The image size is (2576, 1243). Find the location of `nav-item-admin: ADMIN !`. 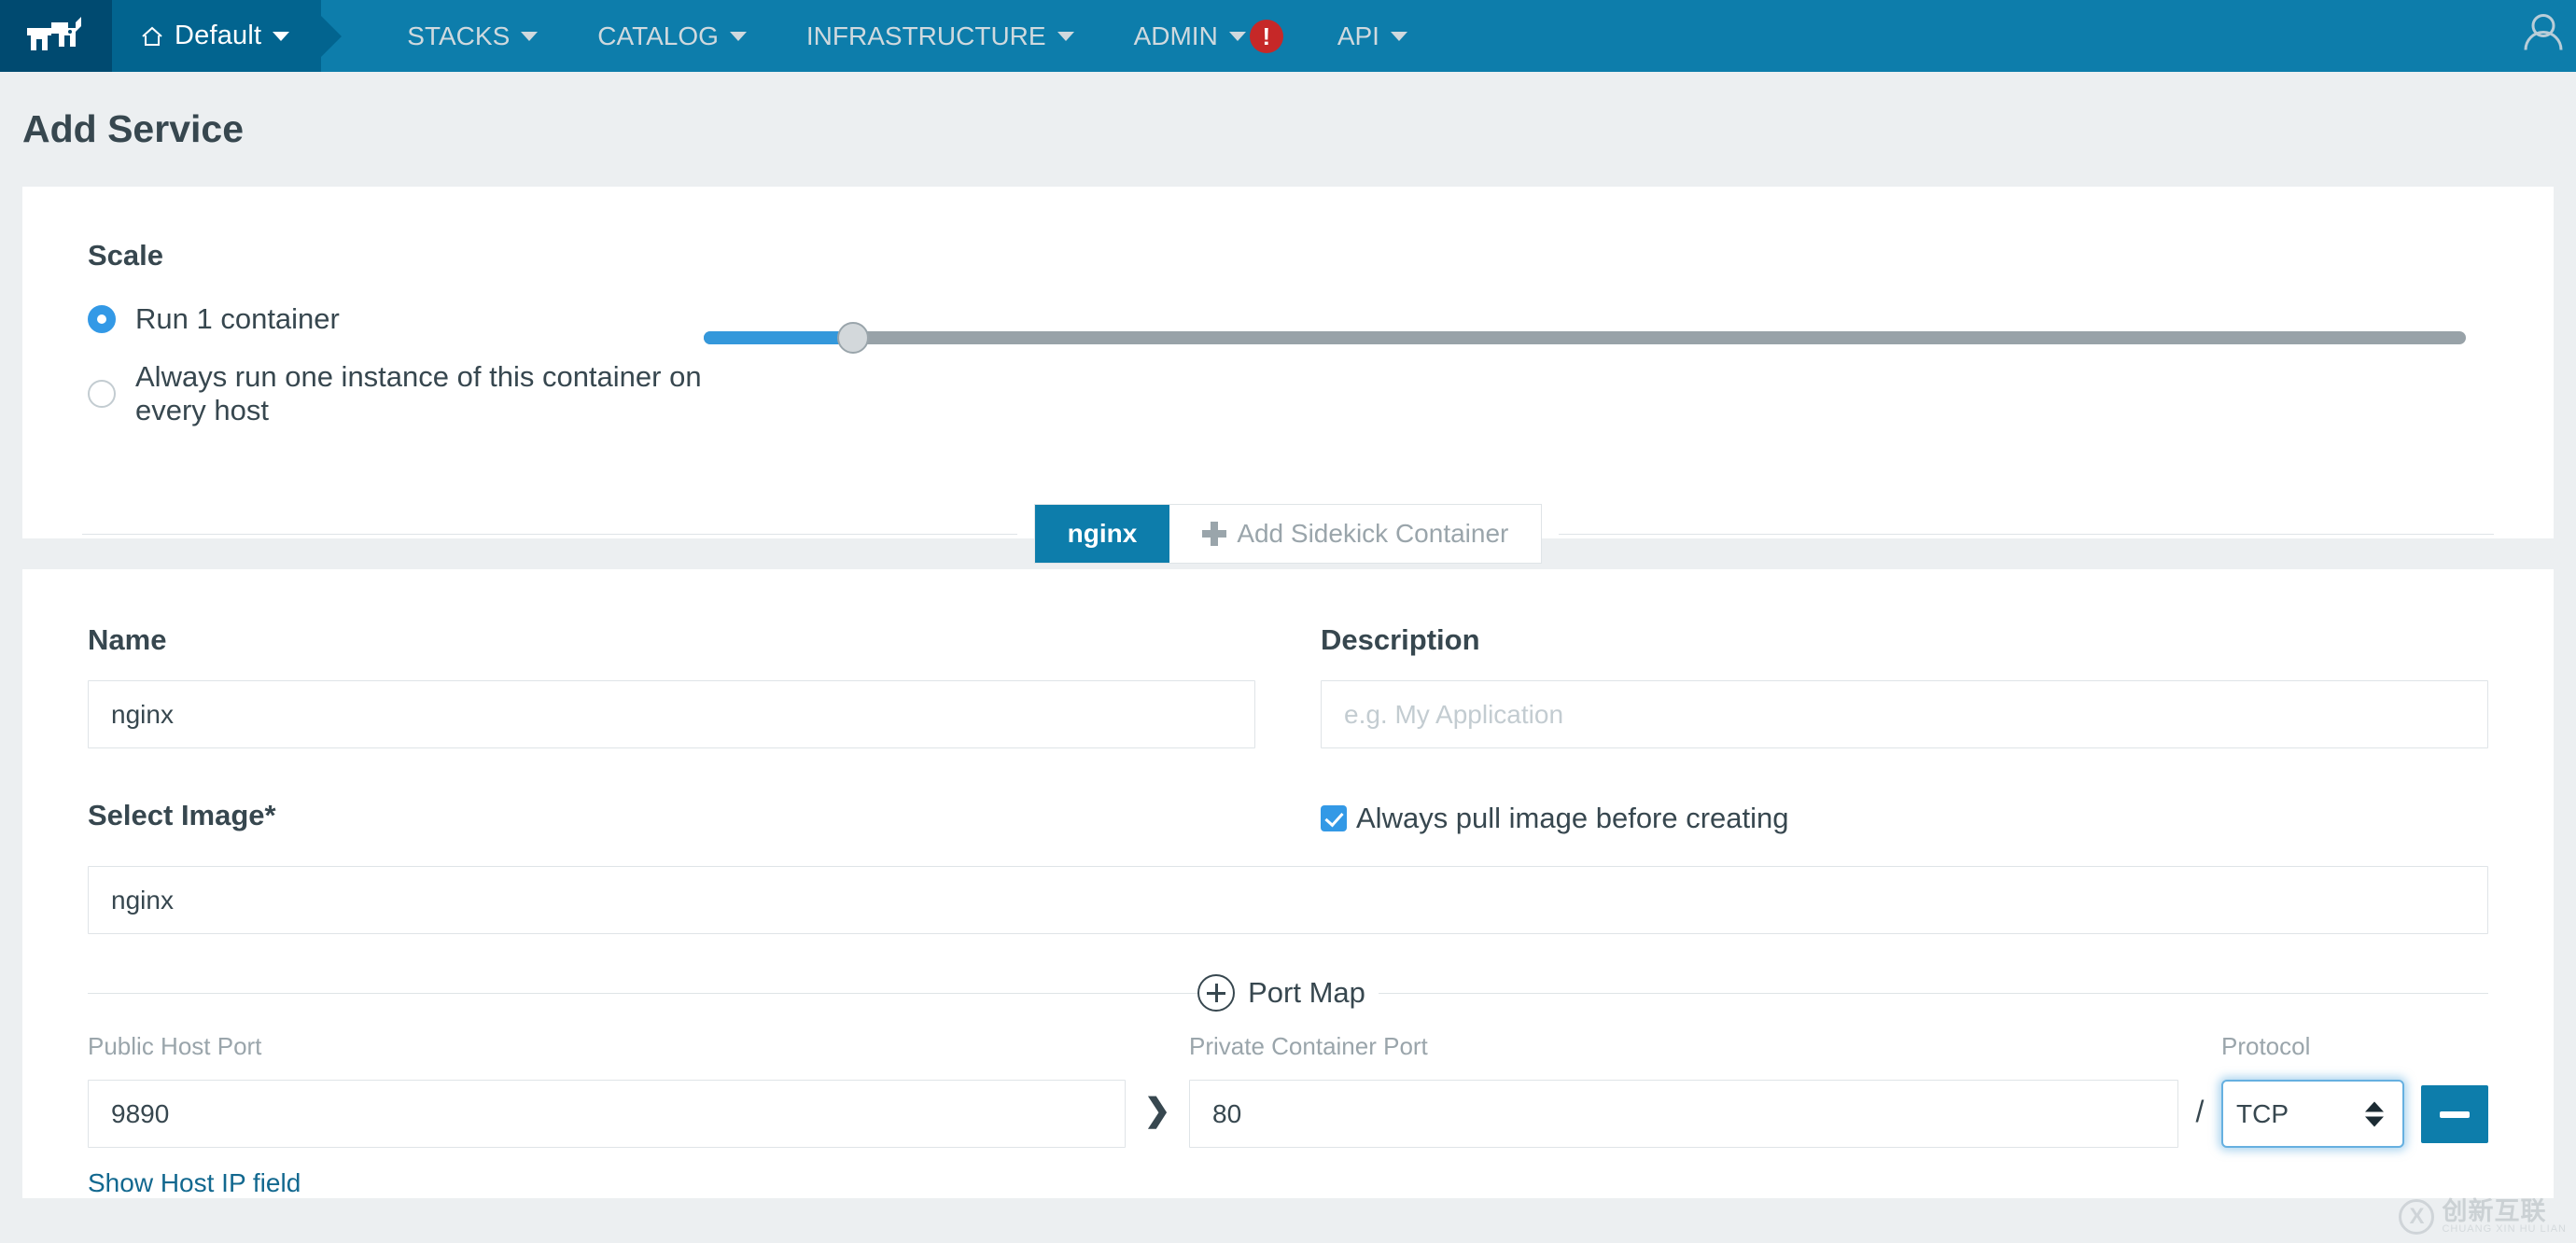

nav-item-admin: ADMIN ! is located at coordinates (1206, 36).